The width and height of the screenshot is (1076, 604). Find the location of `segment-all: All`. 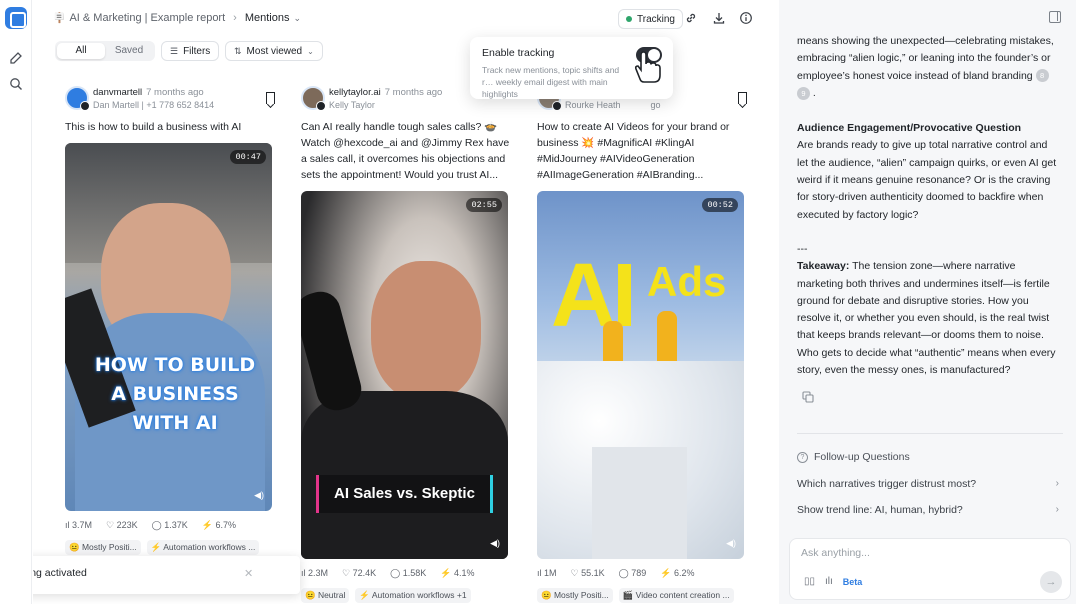

segment-all: All is located at coordinates (81, 51).